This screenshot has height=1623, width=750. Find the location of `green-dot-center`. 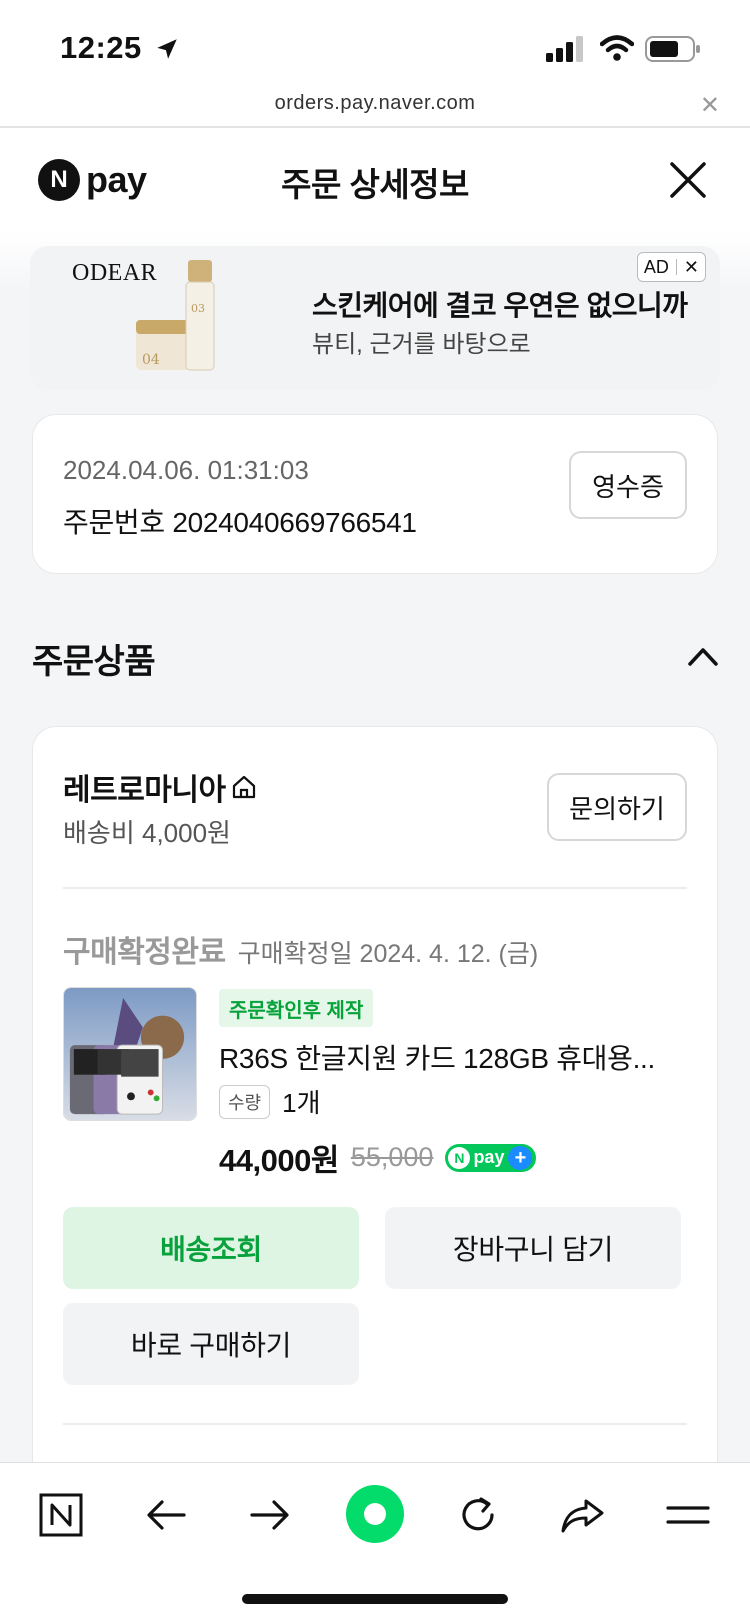

green-dot-center is located at coordinates (375, 1514).